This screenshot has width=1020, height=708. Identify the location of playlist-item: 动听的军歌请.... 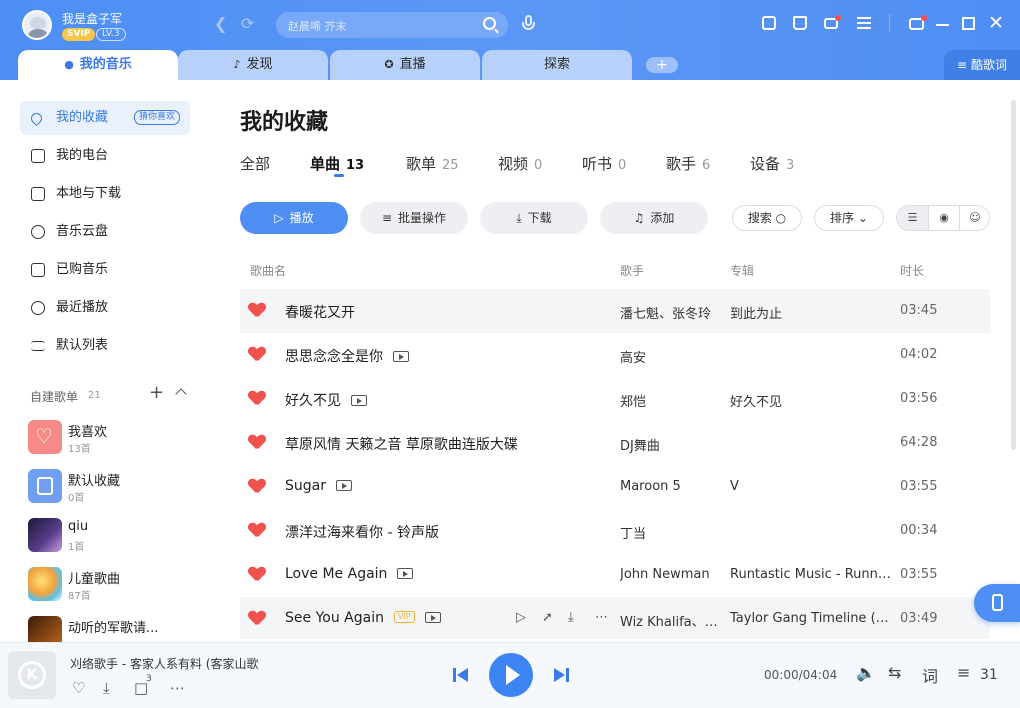
(113, 629).